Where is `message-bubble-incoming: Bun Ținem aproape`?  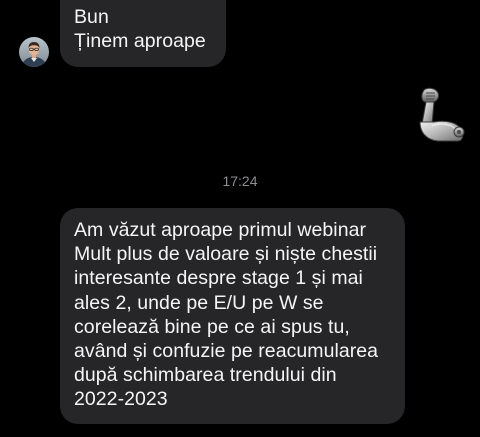
message-bubble-incoming: Bun Ținem aproape is located at coordinates (143, 33).